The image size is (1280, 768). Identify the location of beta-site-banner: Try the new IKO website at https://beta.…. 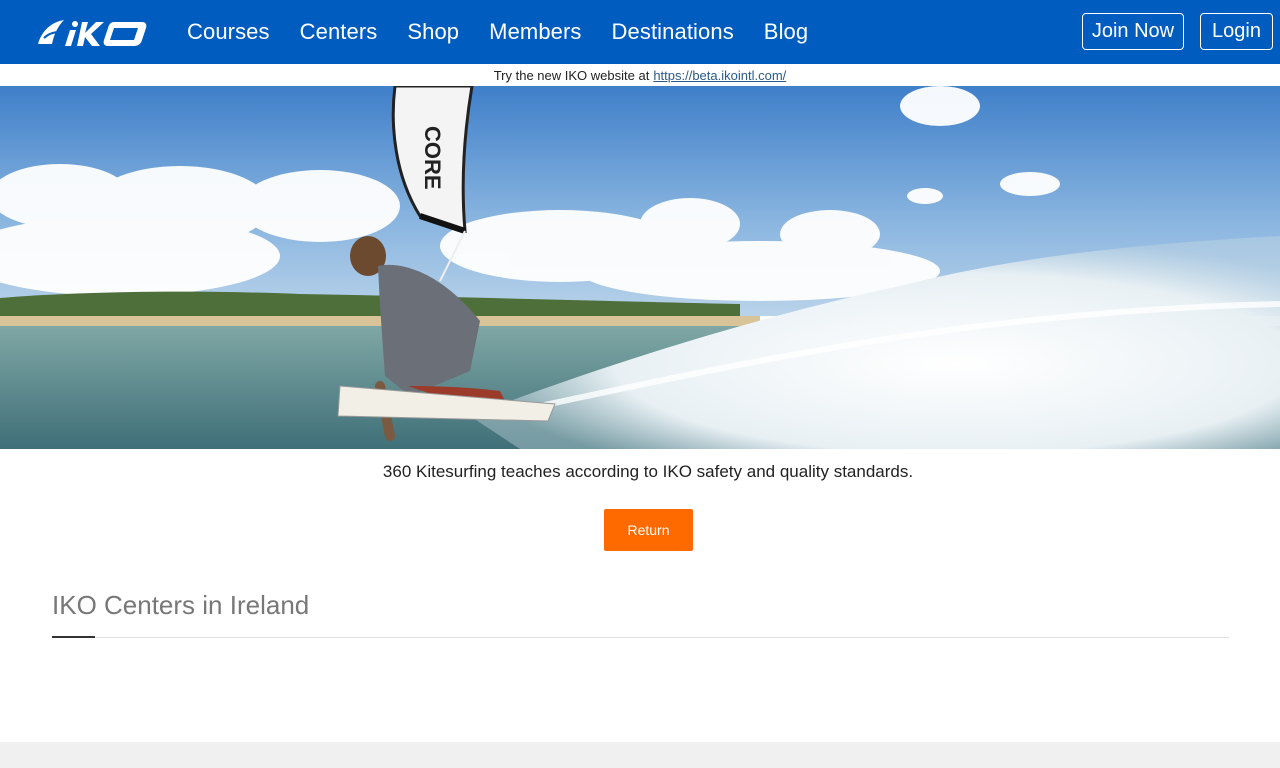
(640, 75).